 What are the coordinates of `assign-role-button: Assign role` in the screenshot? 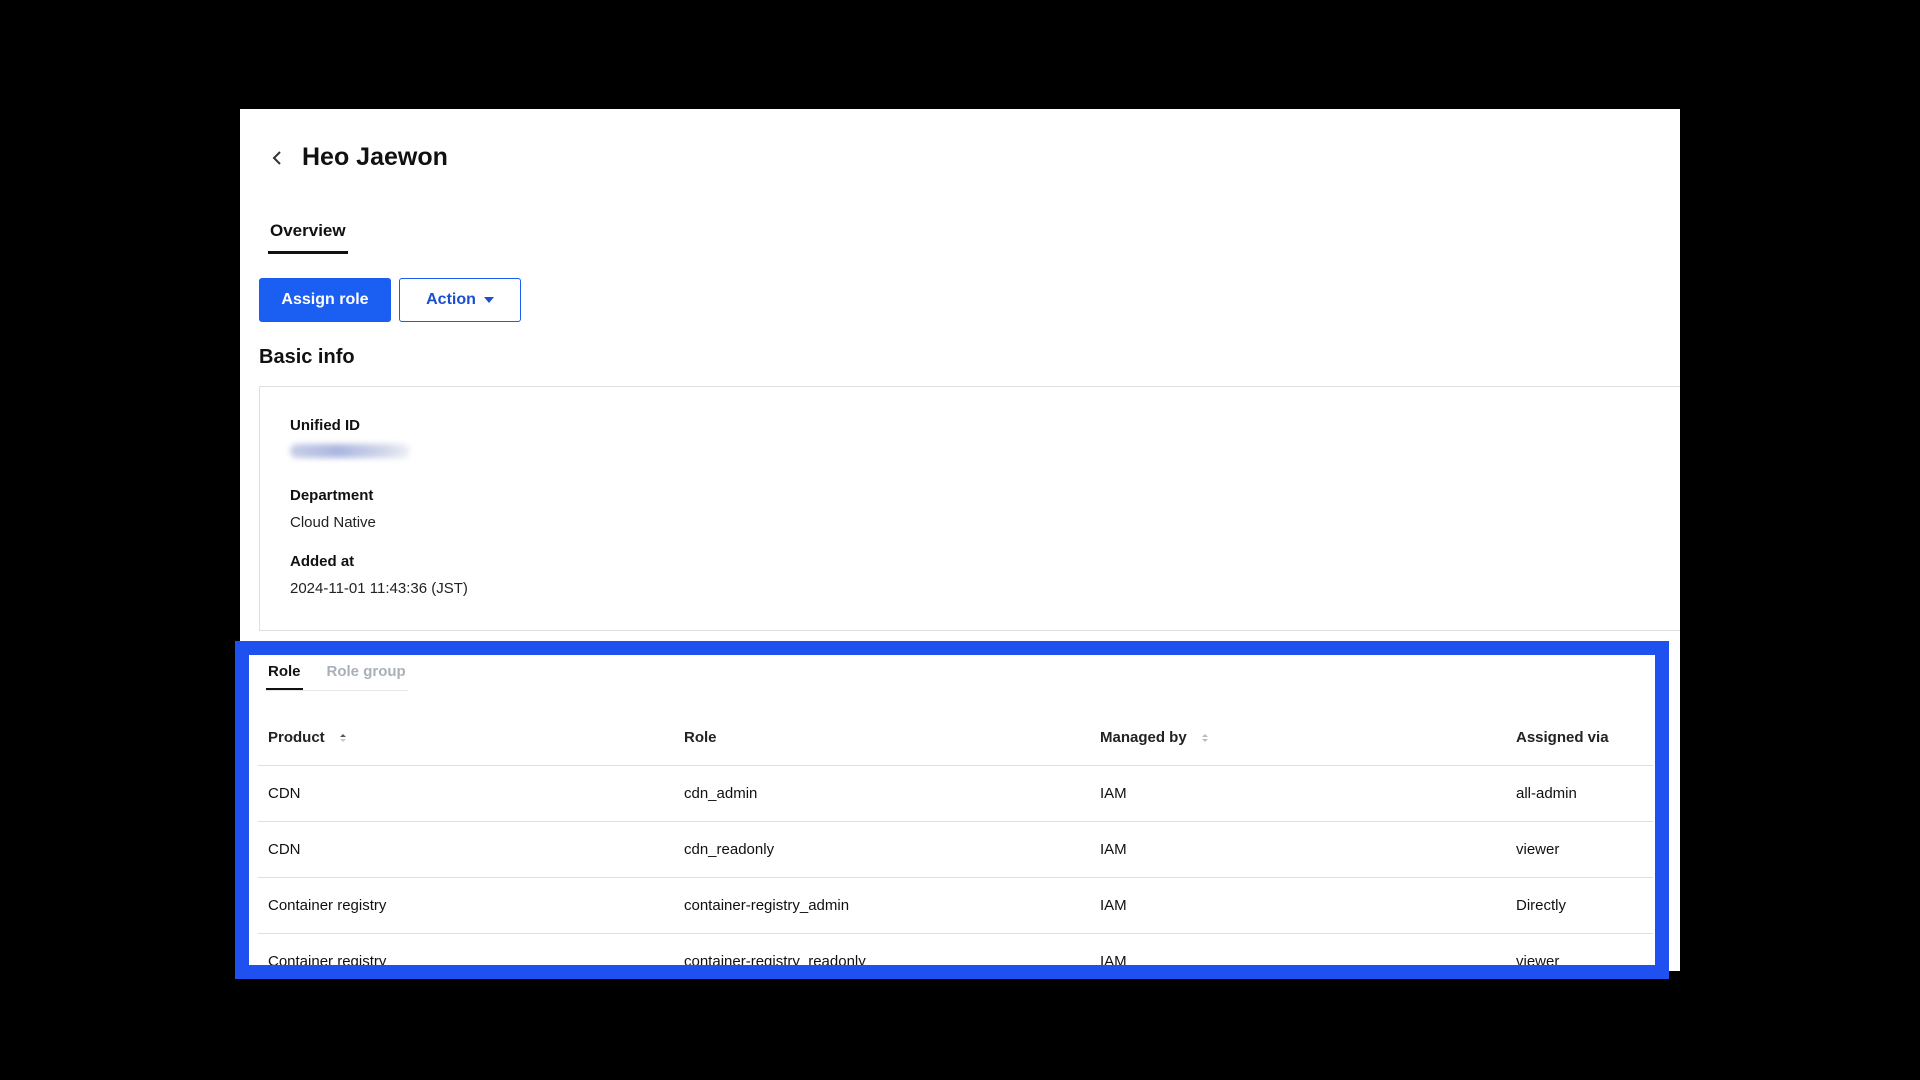 It's located at (325, 300).